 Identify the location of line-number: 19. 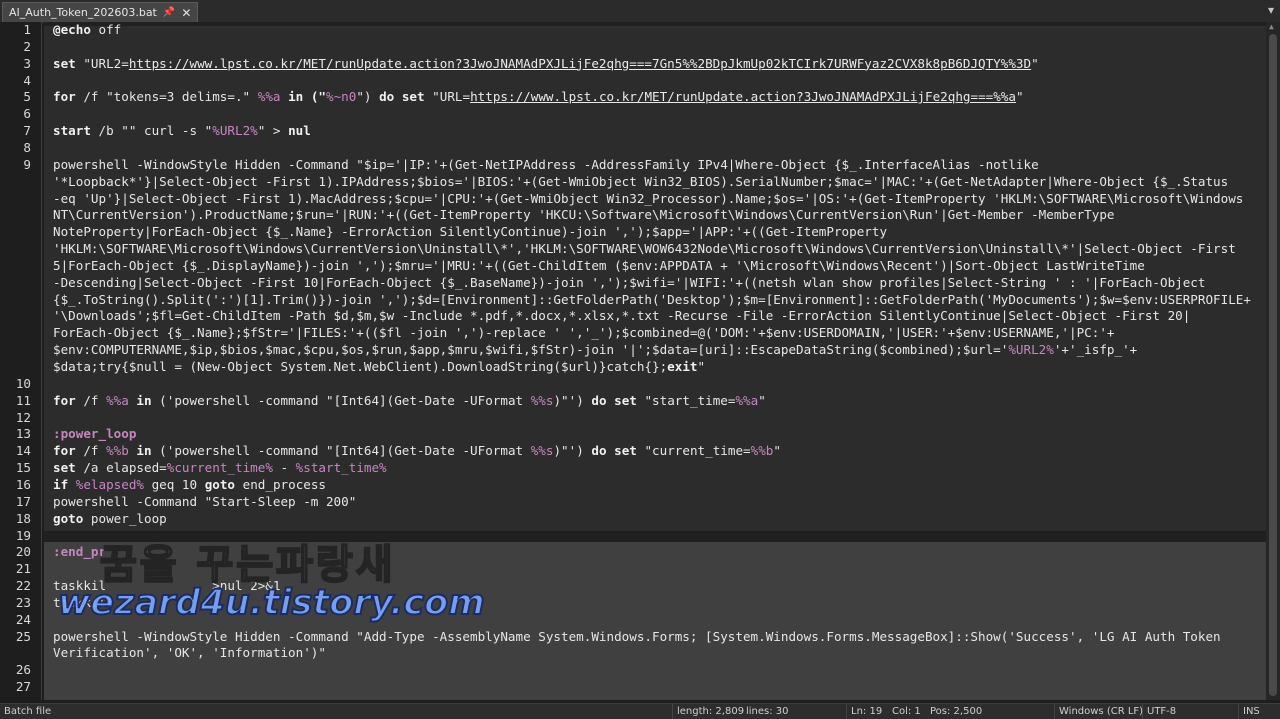
(23, 535).